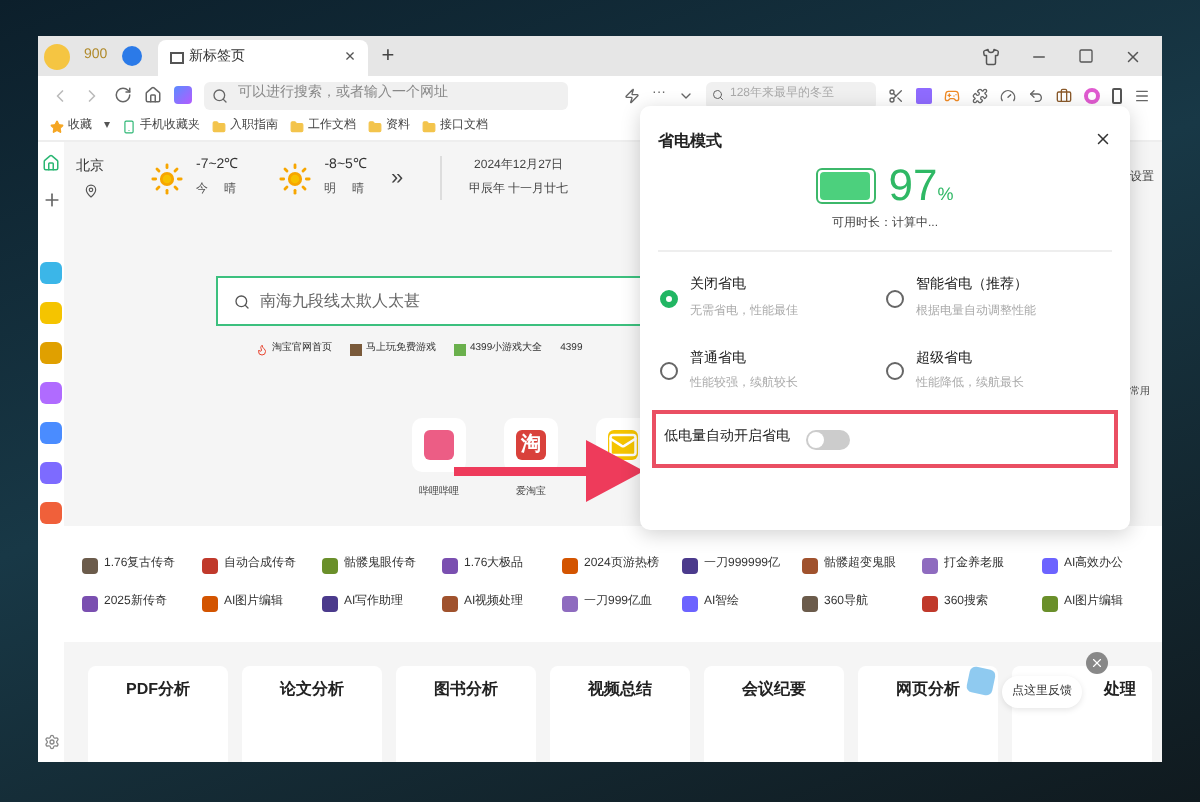 The image size is (1200, 802). I want to click on battery-percent: 97, so click(913, 186).